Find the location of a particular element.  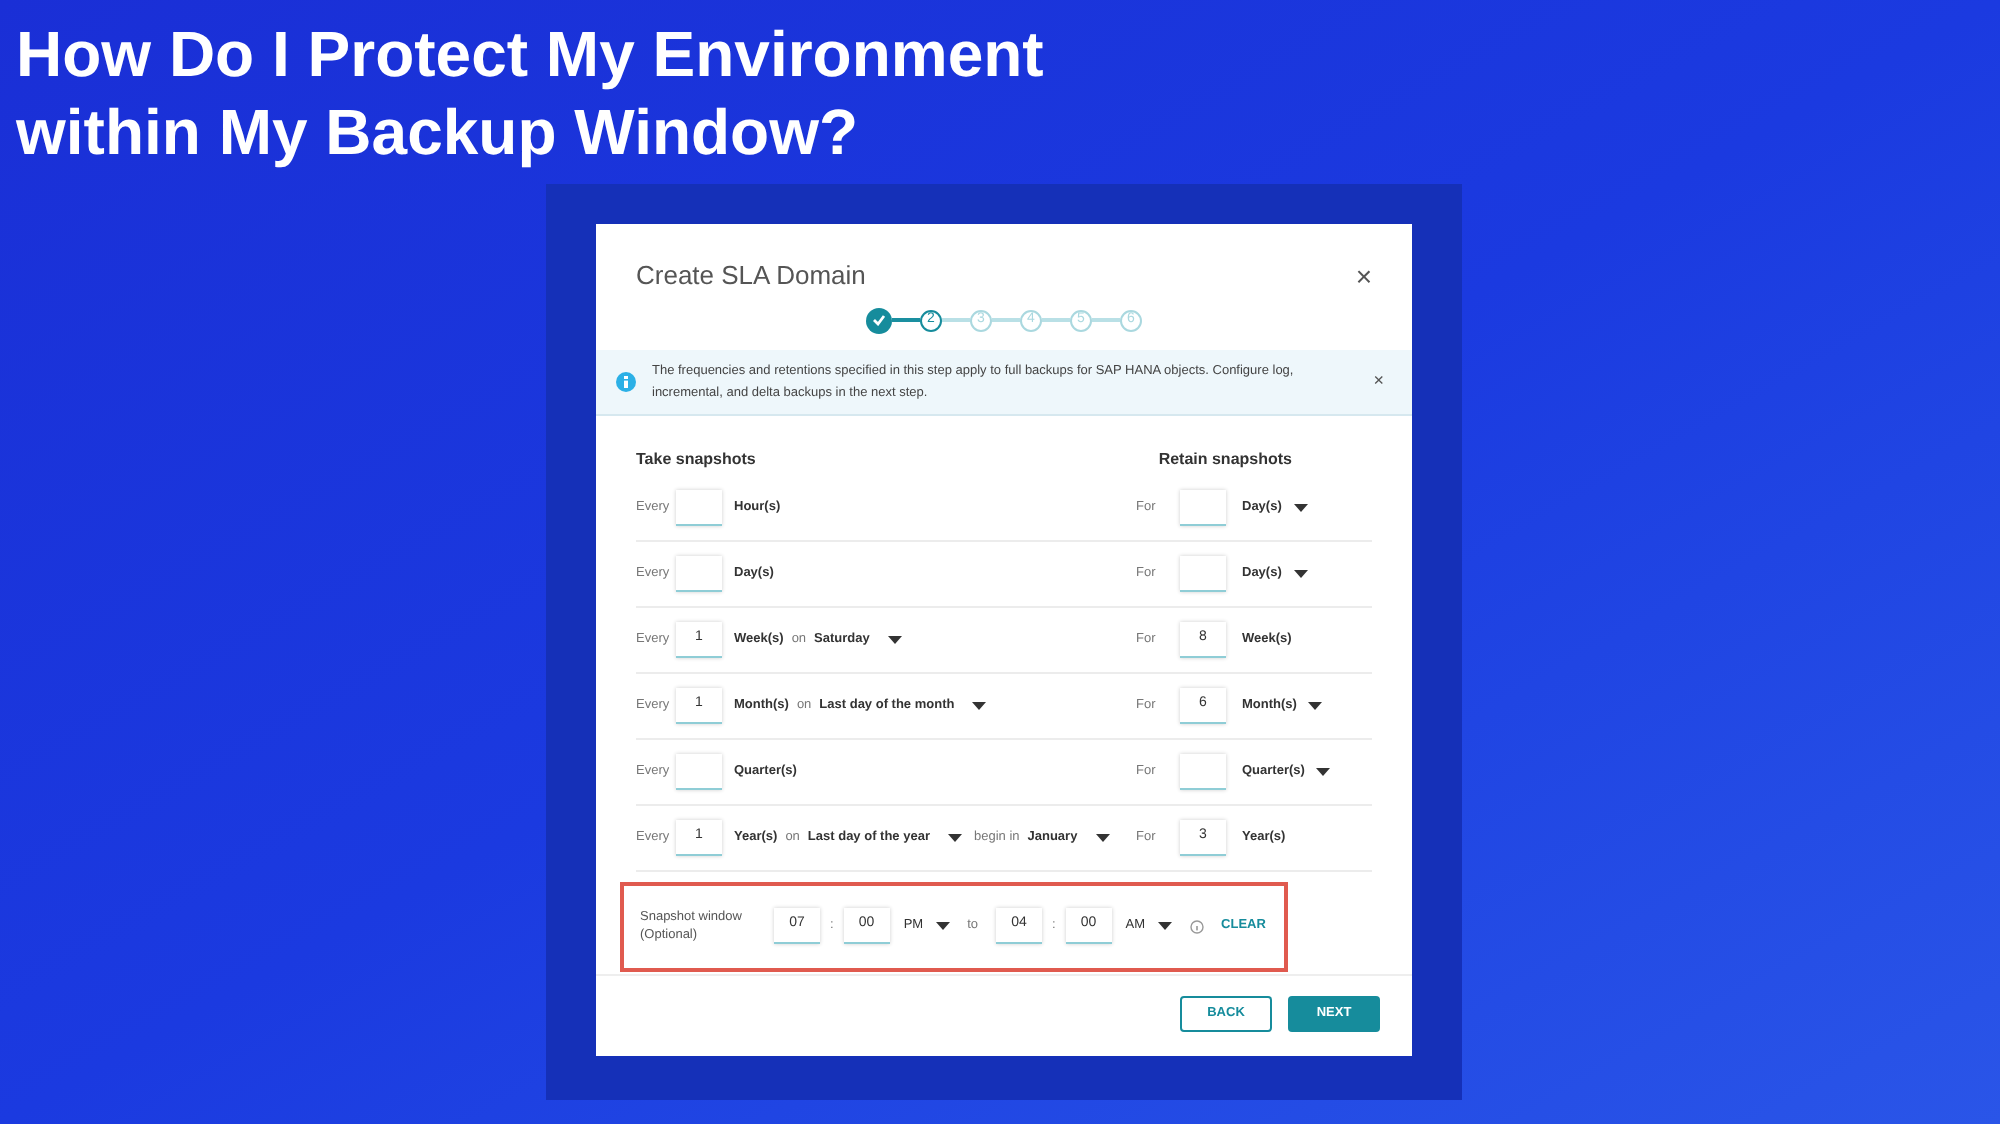

dialog-title: Create SLA Domain is located at coordinates (751, 276).